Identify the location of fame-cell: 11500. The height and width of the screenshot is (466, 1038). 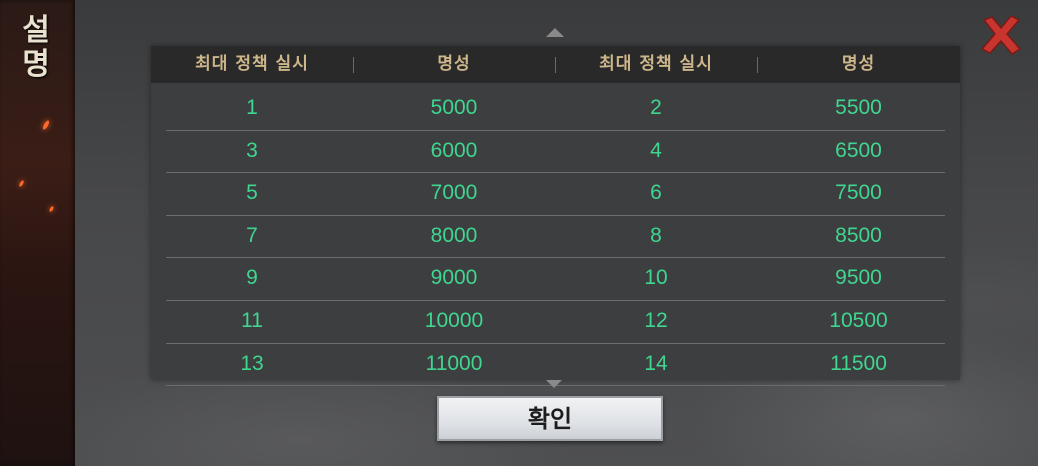
(858, 363).